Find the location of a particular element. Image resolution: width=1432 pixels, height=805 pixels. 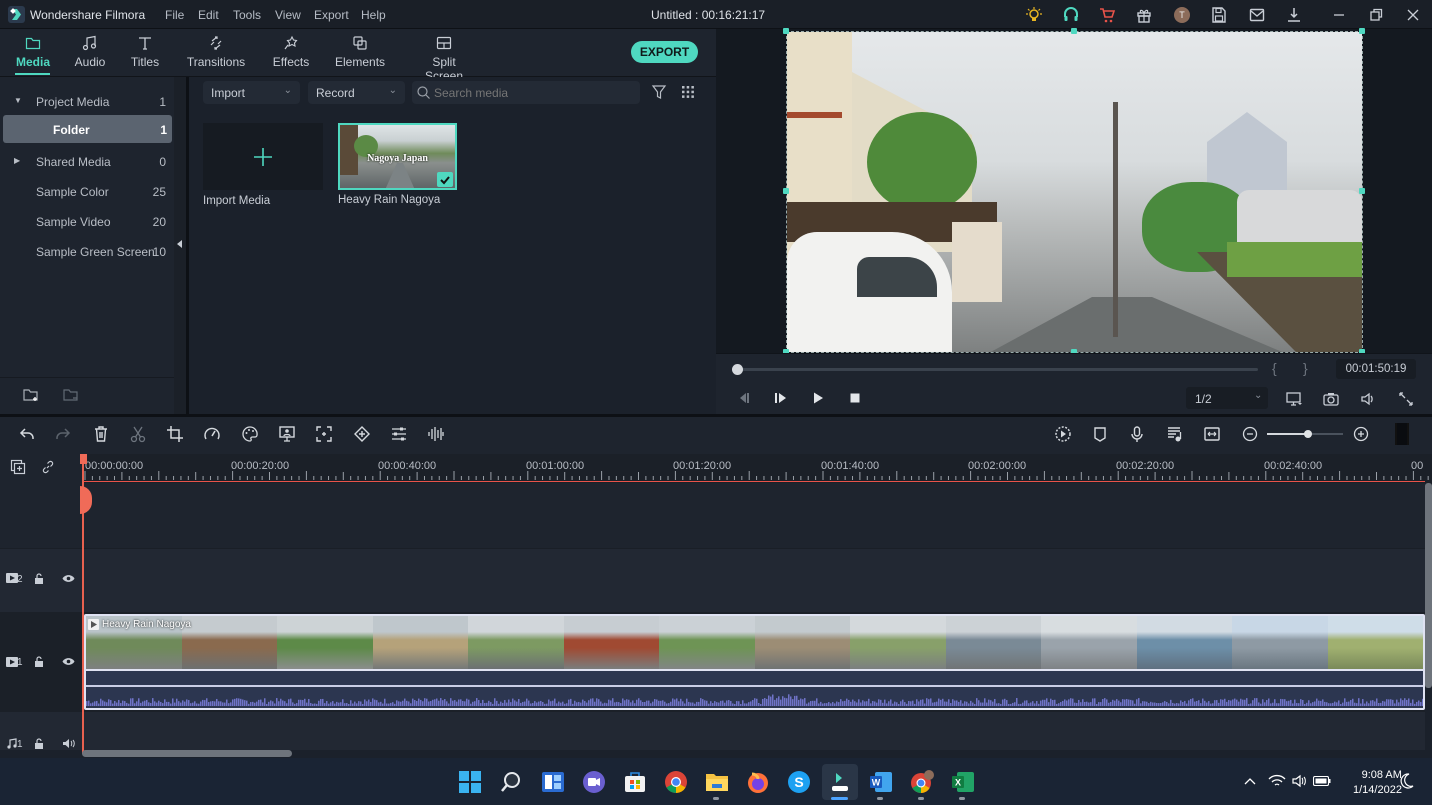

tab-split-screen: Split Screen is located at coordinates (444, 59).